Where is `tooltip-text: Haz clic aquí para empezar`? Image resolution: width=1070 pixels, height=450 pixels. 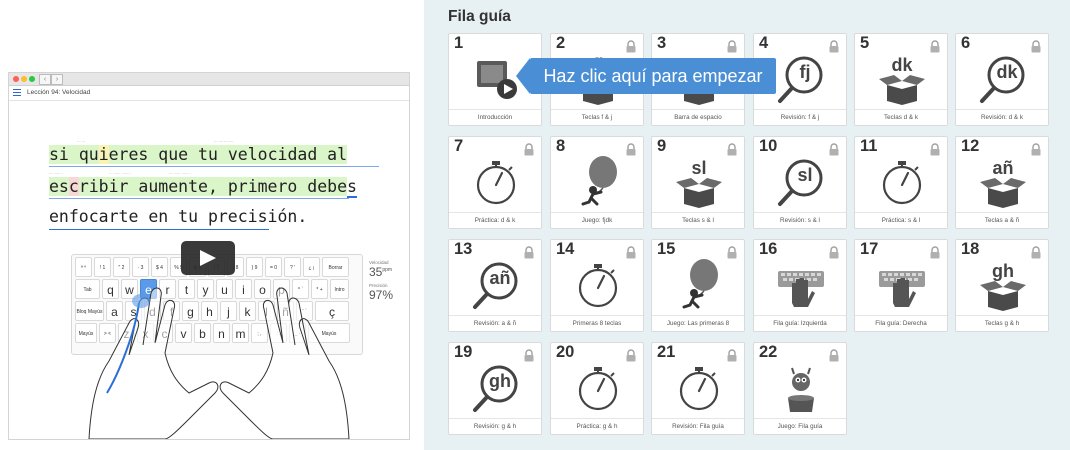
tooltip-text: Haz clic aquí para empezar is located at coordinates (653, 76).